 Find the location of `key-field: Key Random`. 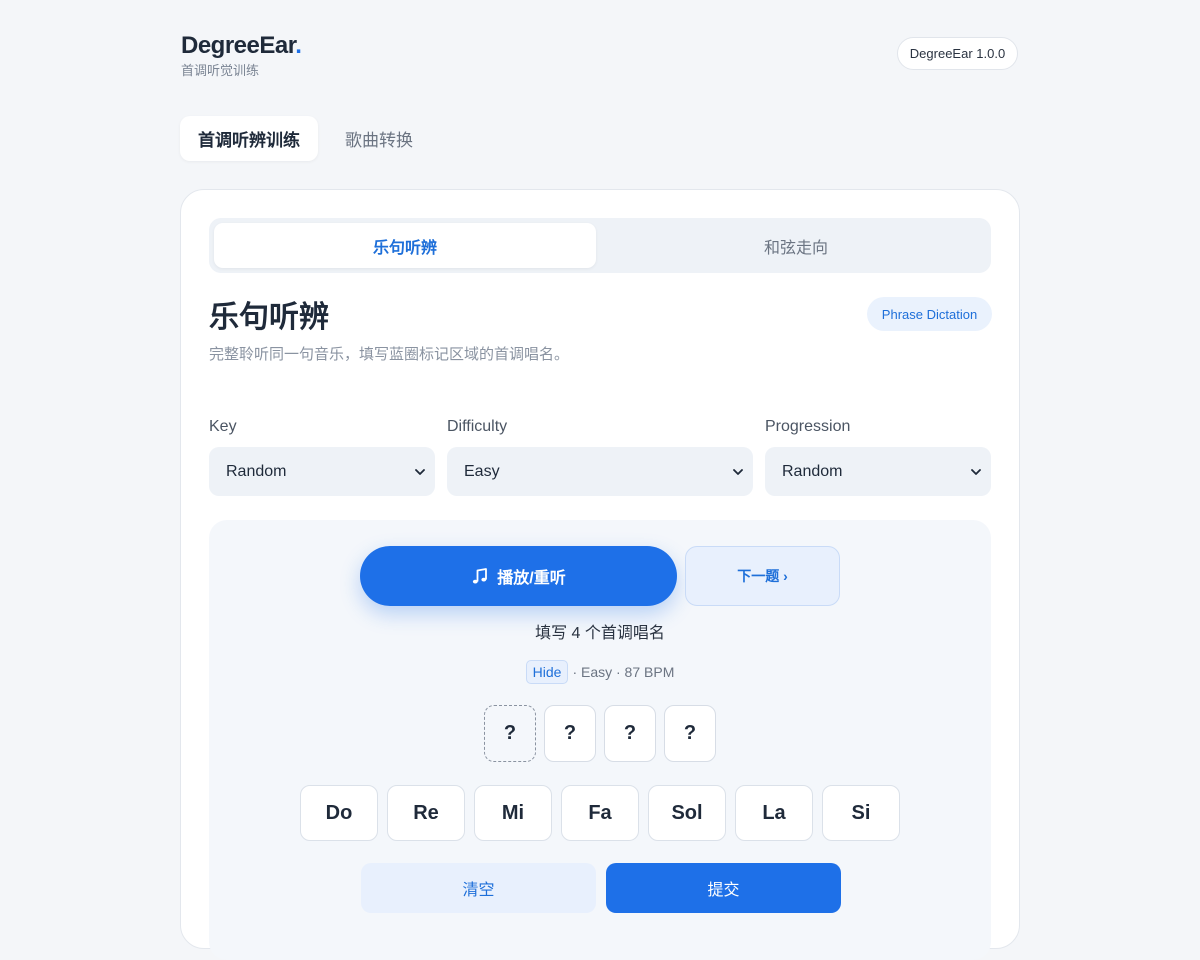

key-field: Key Random is located at coordinates (322, 456).